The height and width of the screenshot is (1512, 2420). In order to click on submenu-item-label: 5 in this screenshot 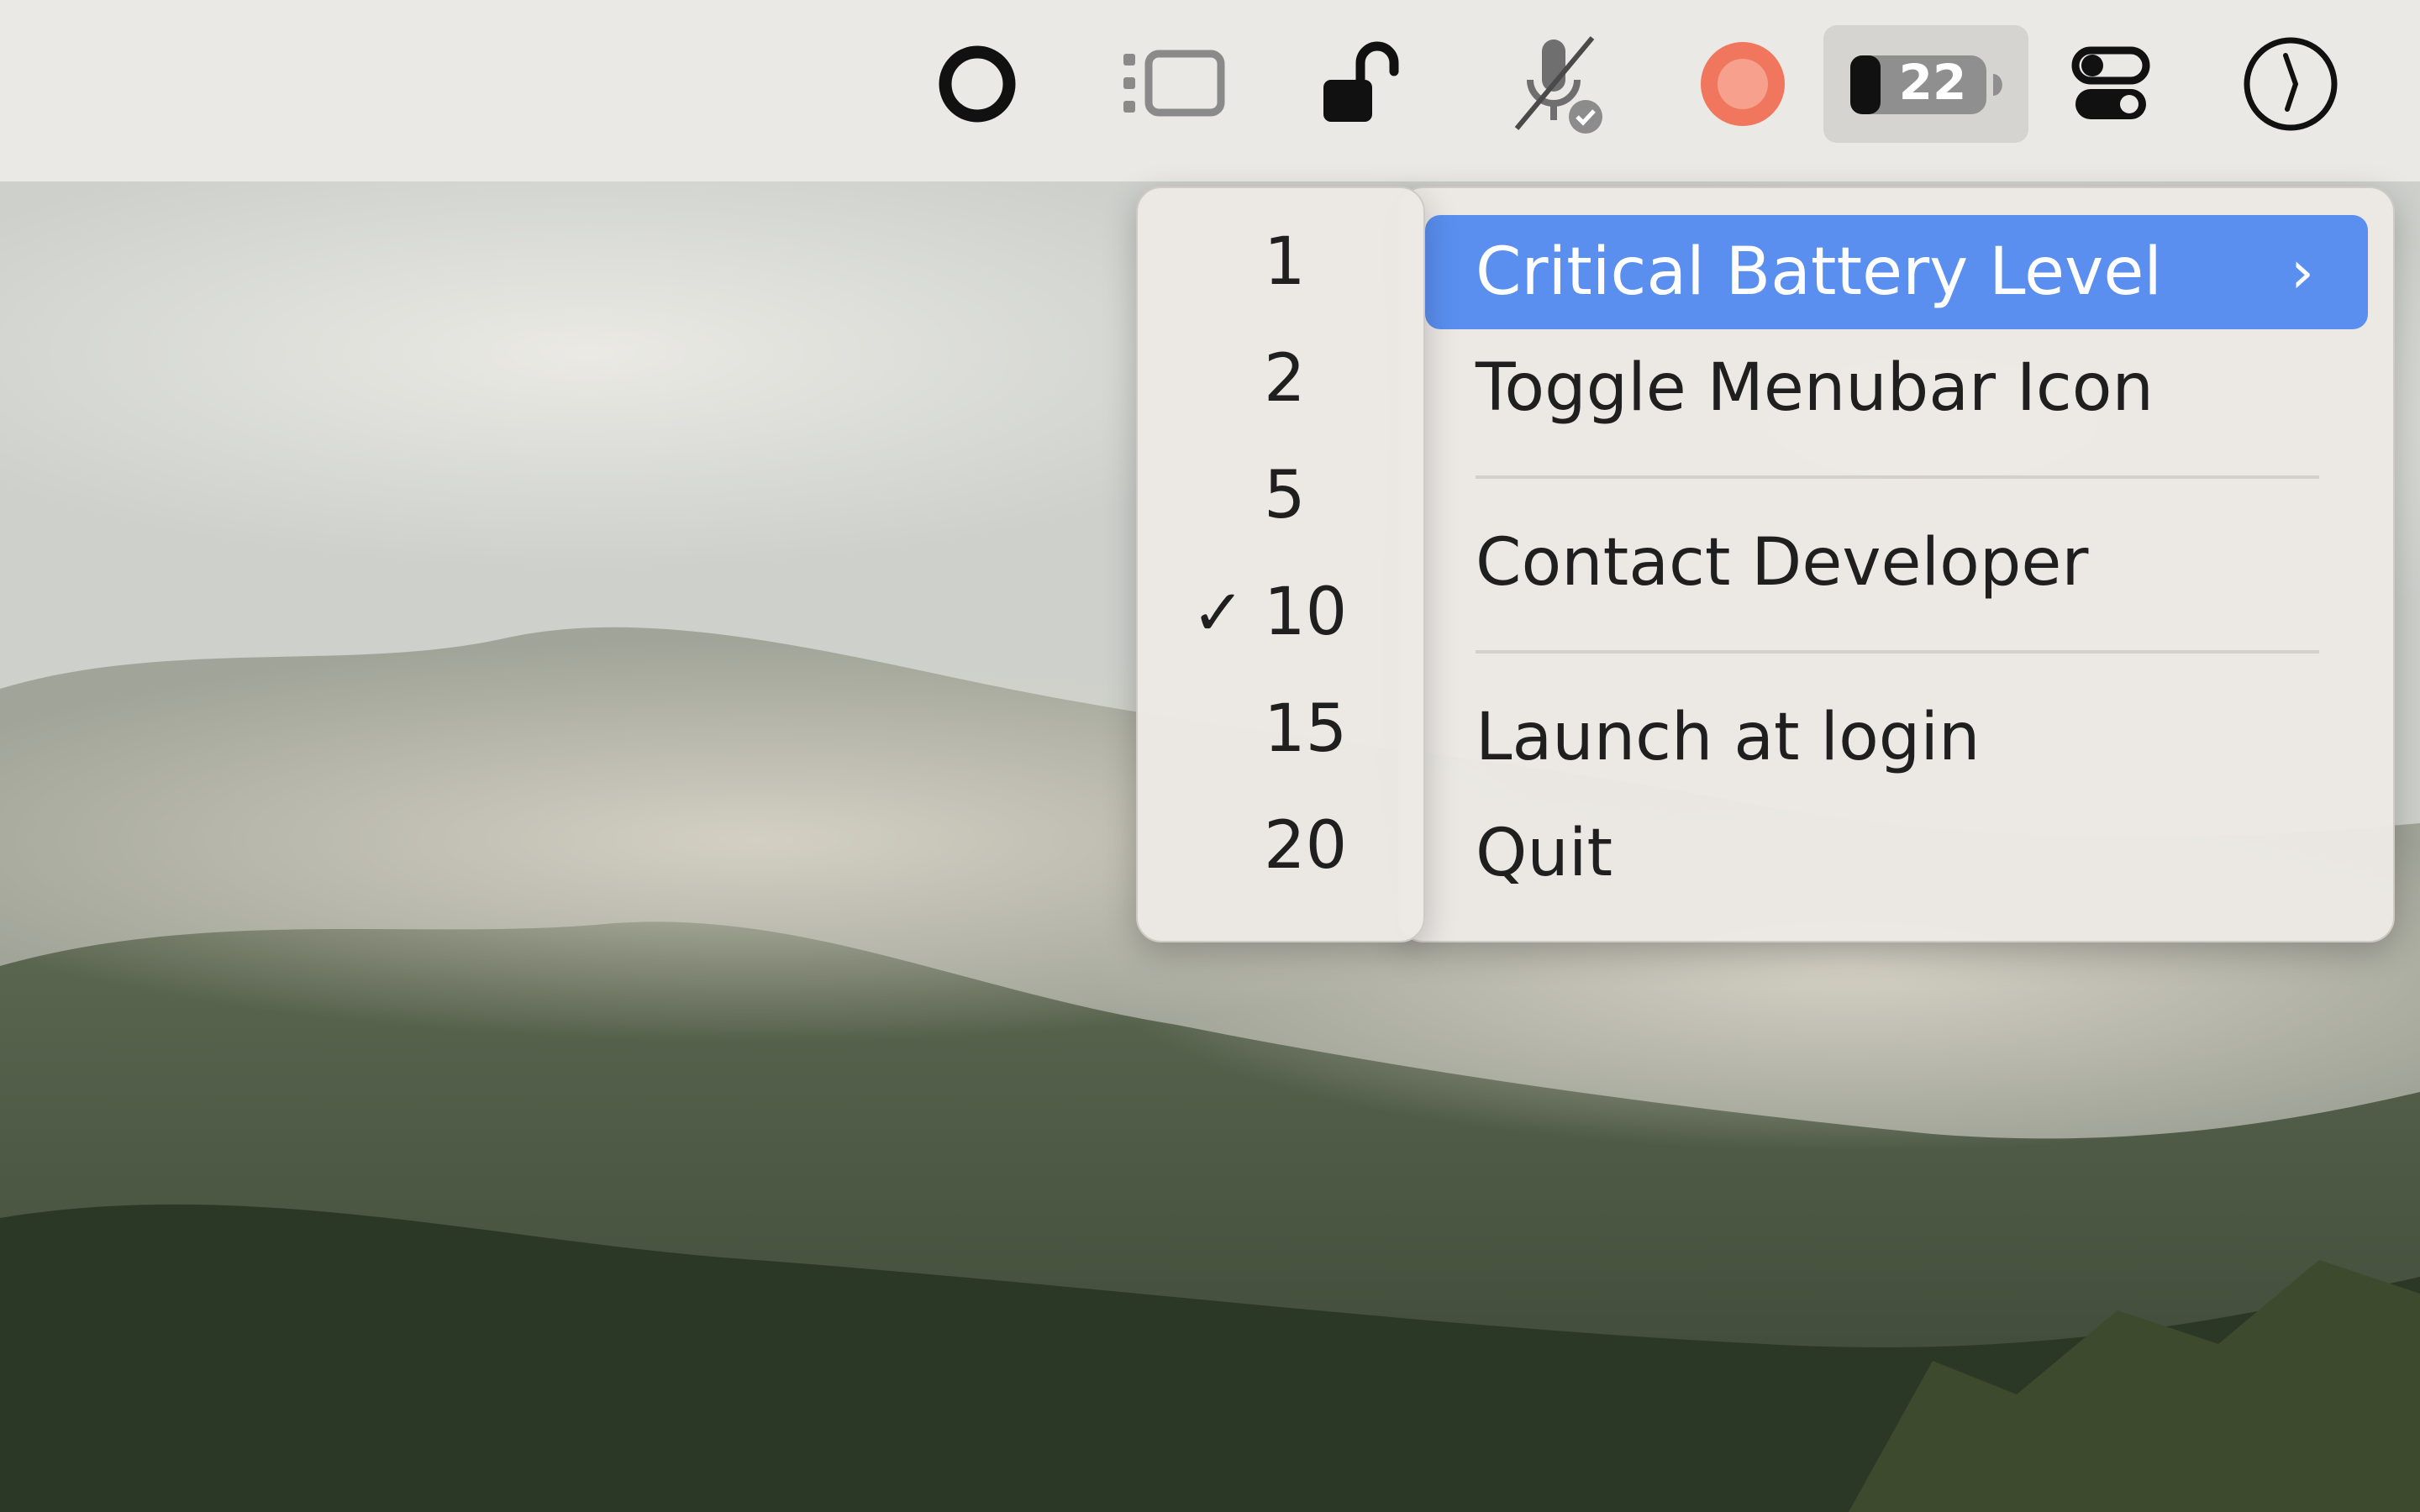, I will do `click(1285, 495)`.